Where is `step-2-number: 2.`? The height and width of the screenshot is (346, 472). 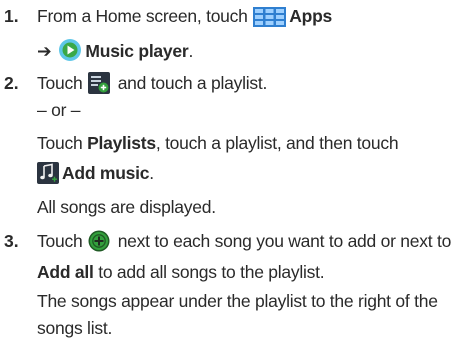 step-2-number: 2. is located at coordinates (11, 83).